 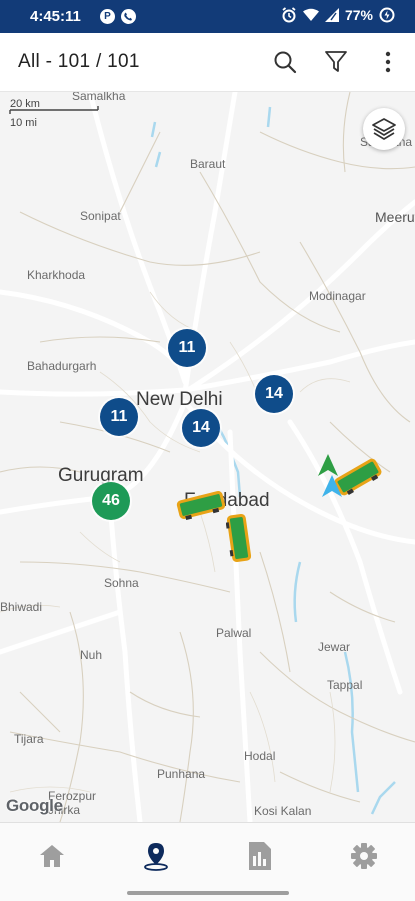 I want to click on scale-mi-label: 10 mi, so click(x=23, y=123).